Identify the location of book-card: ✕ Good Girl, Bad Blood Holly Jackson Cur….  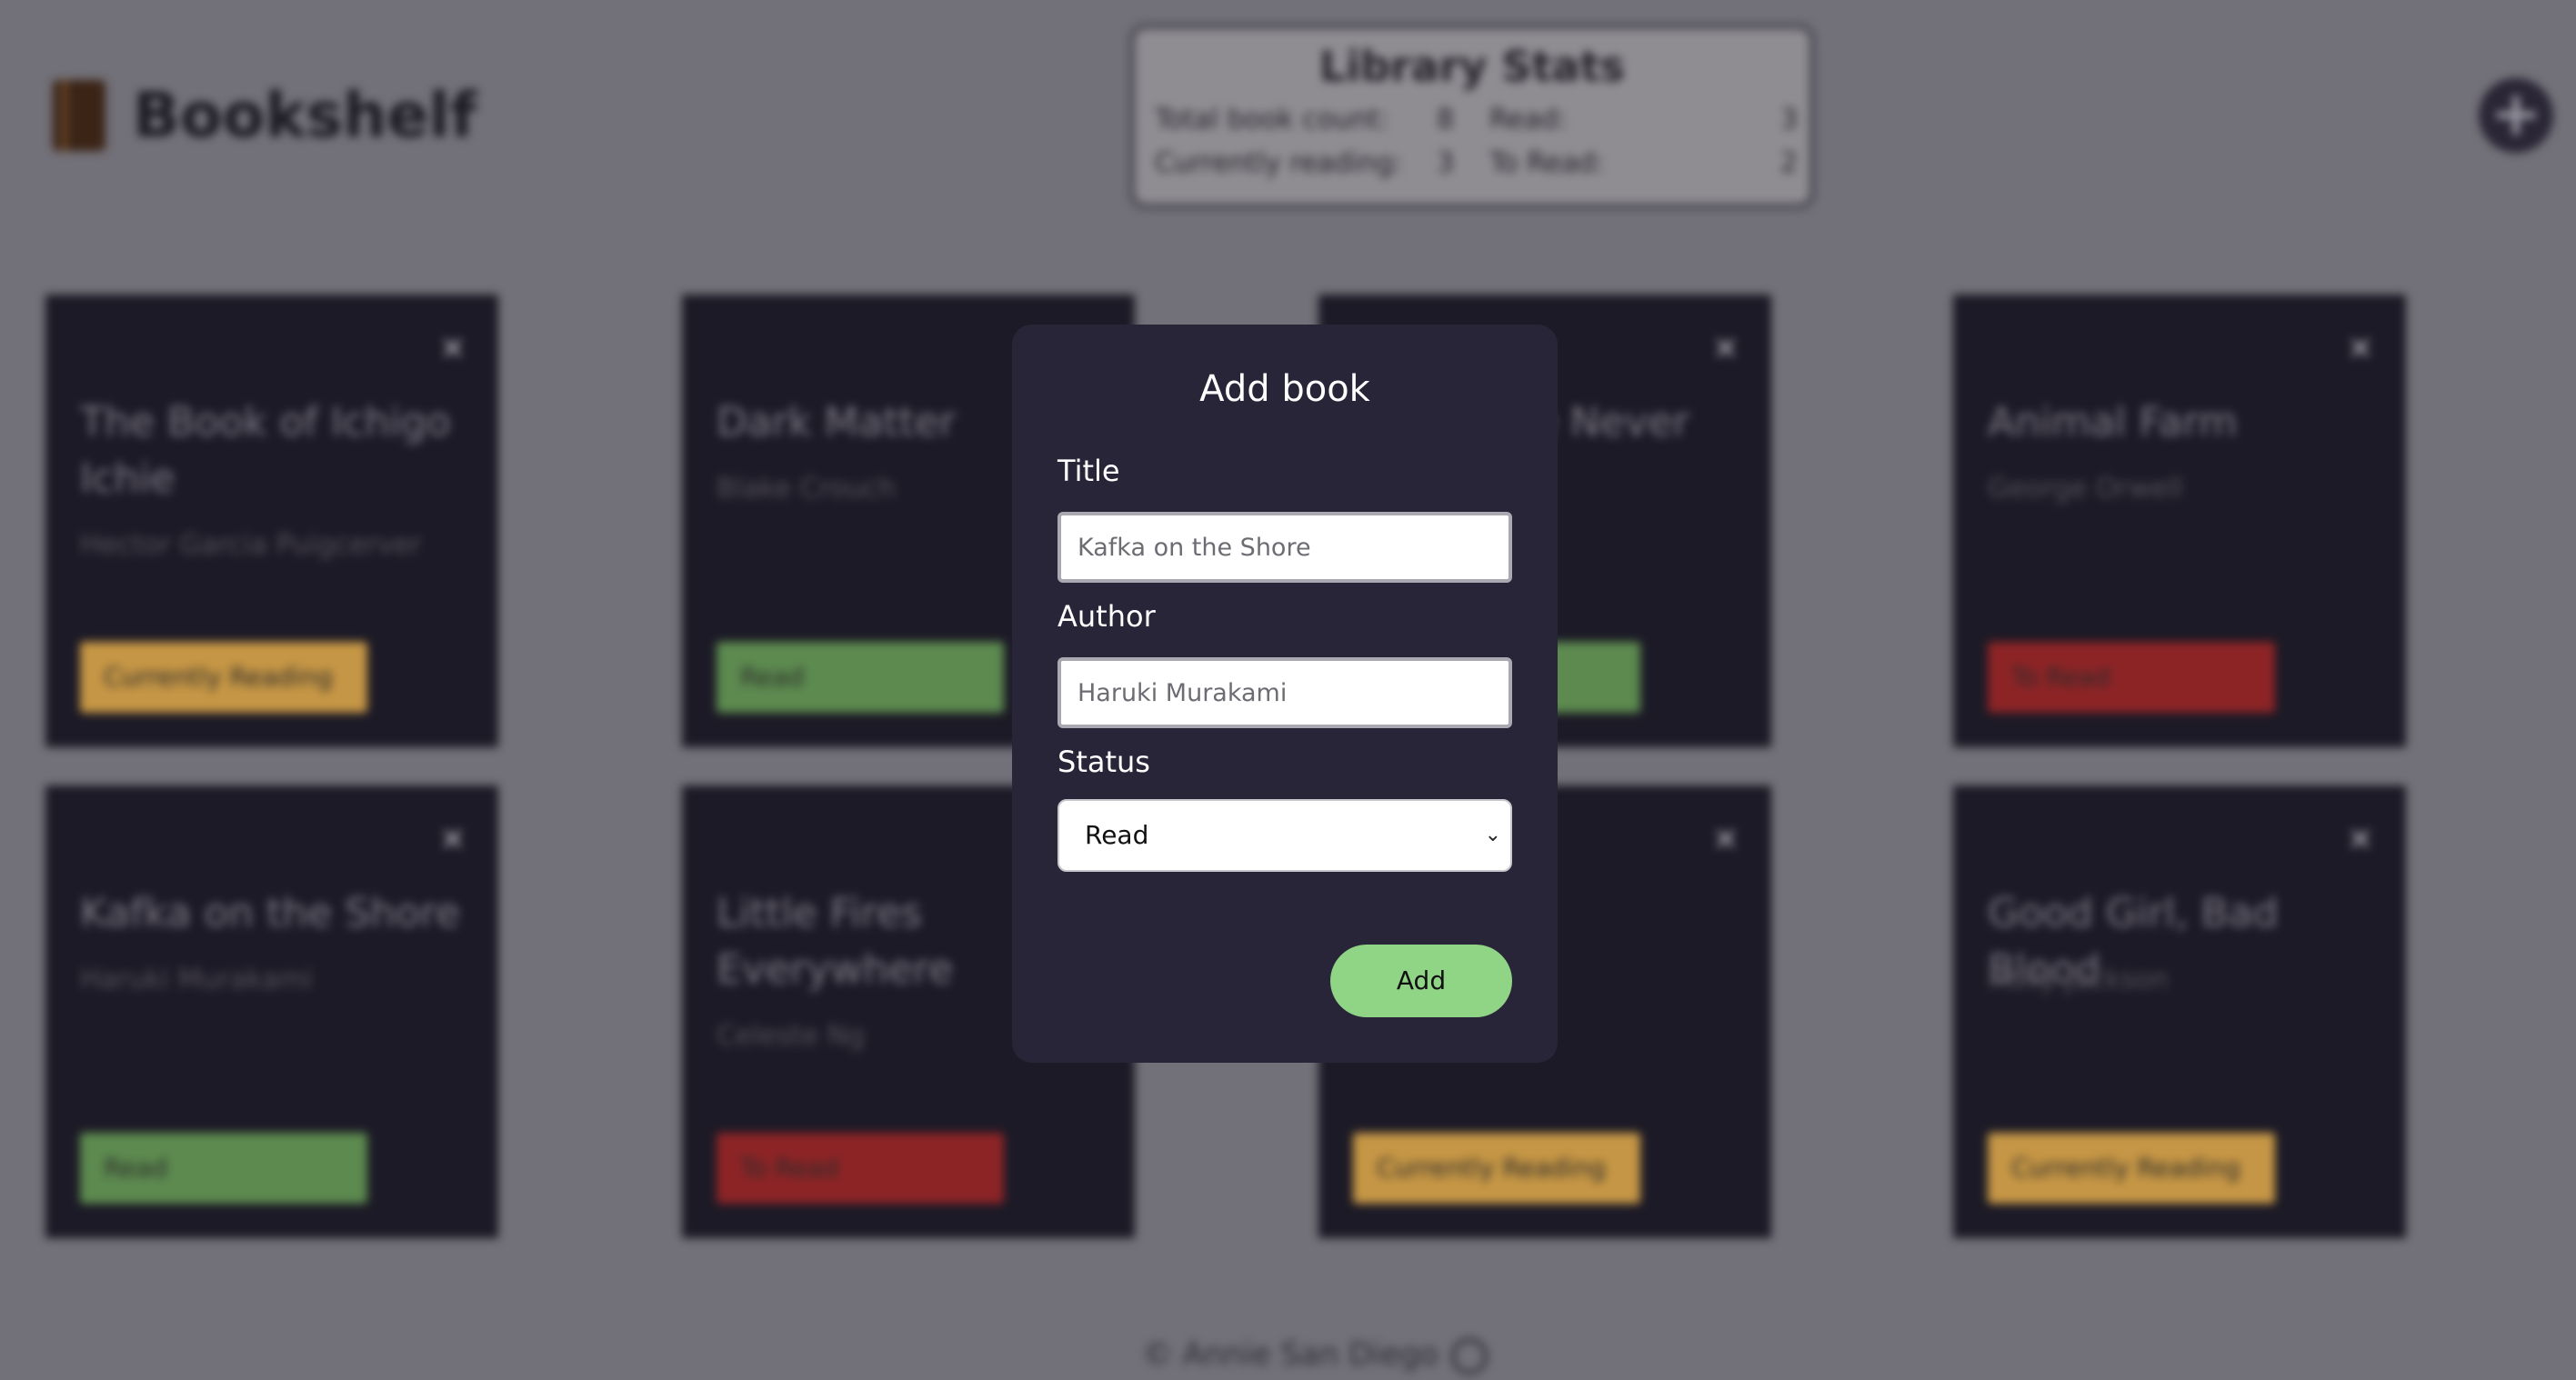
(2180, 1011).